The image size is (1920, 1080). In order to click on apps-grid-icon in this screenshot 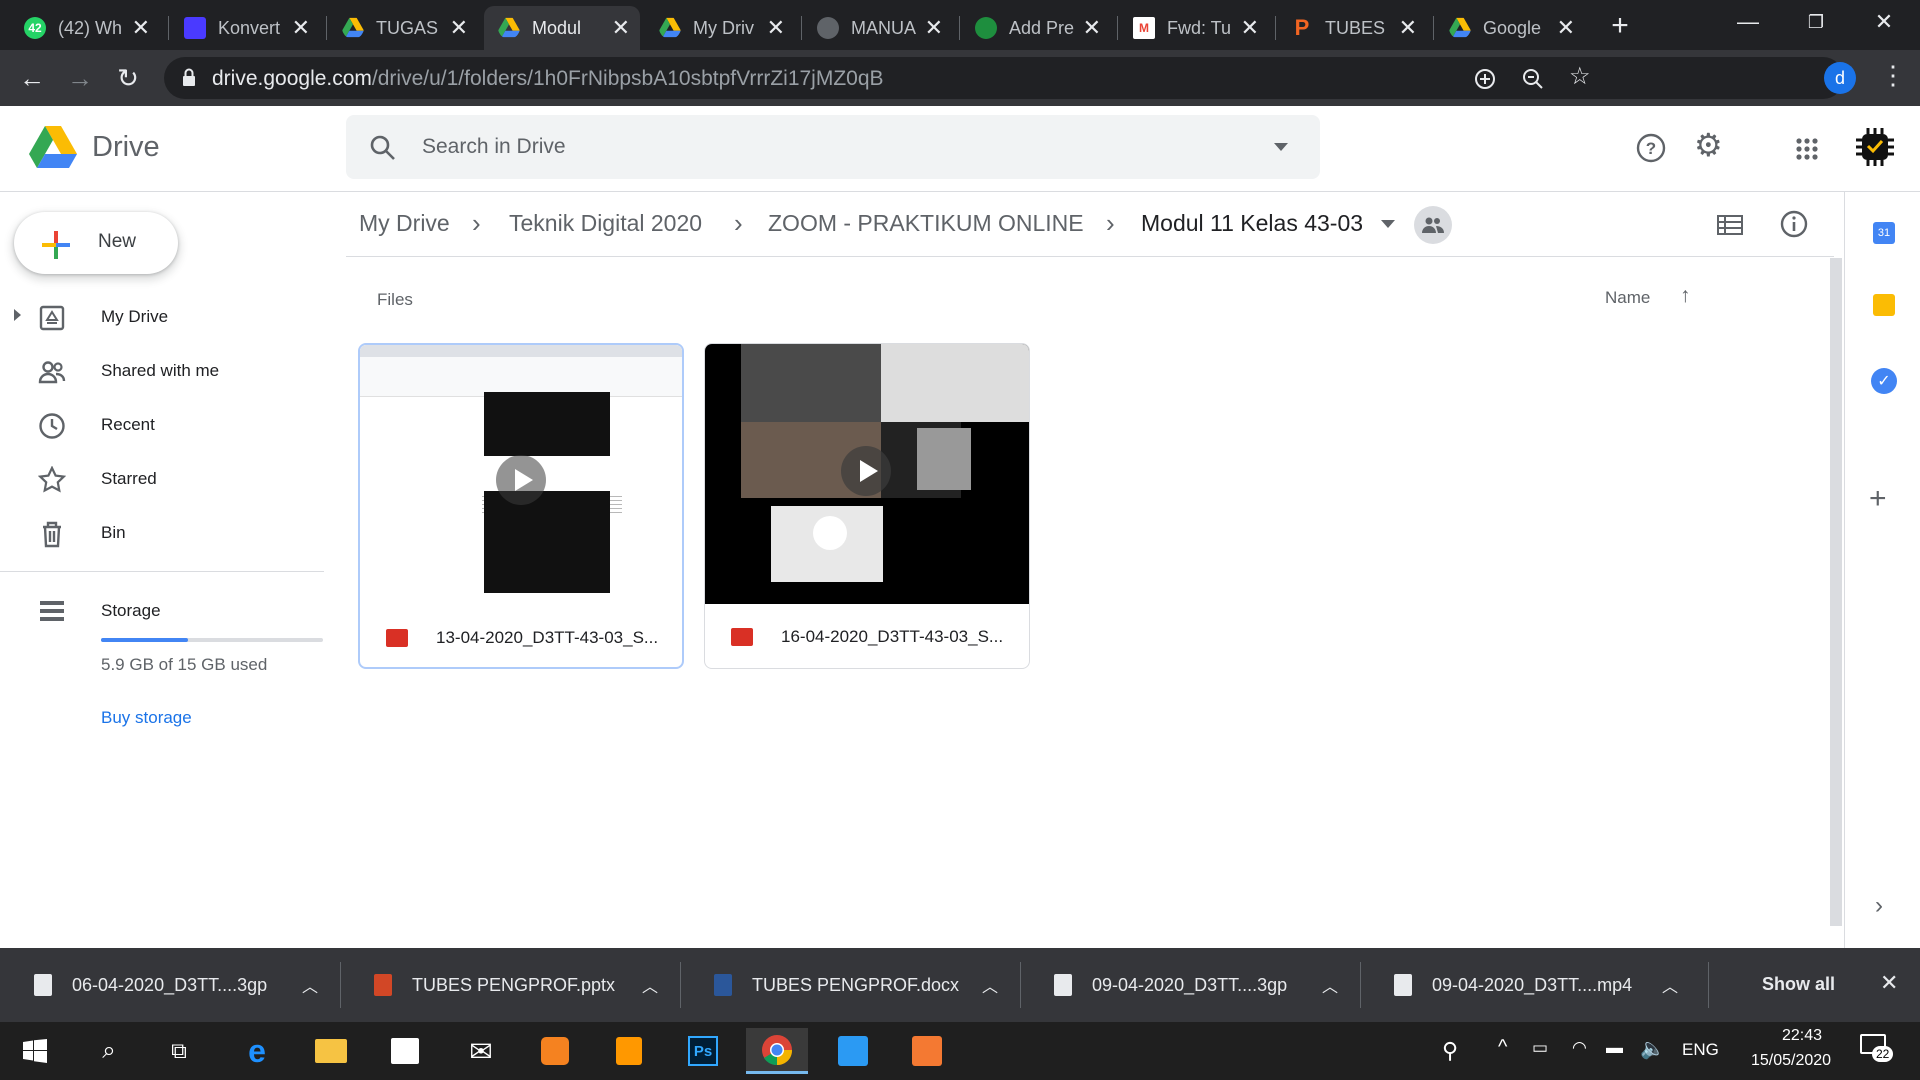, I will do `click(1807, 149)`.